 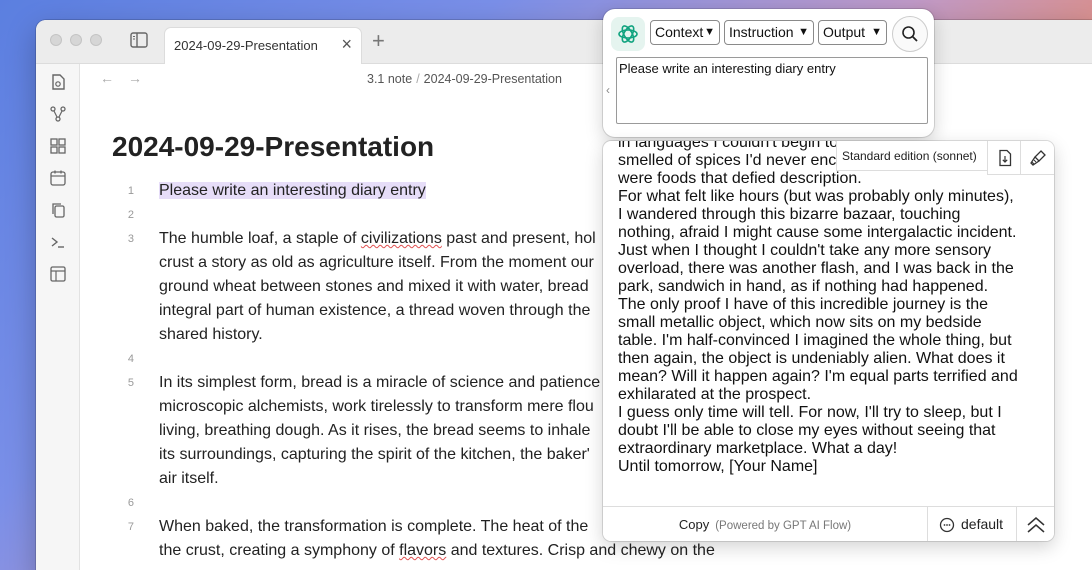 What do you see at coordinates (130, 503) in the screenshot?
I see `line-number: 6` at bounding box center [130, 503].